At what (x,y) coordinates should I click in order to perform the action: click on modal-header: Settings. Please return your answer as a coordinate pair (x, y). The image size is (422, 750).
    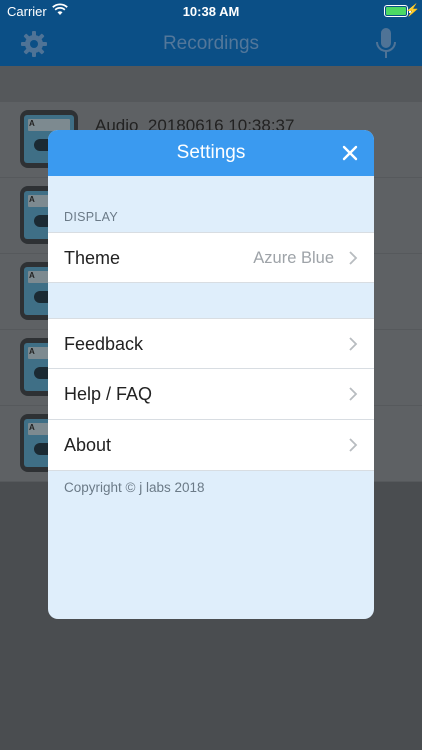
    Looking at the image, I should click on (211, 153).